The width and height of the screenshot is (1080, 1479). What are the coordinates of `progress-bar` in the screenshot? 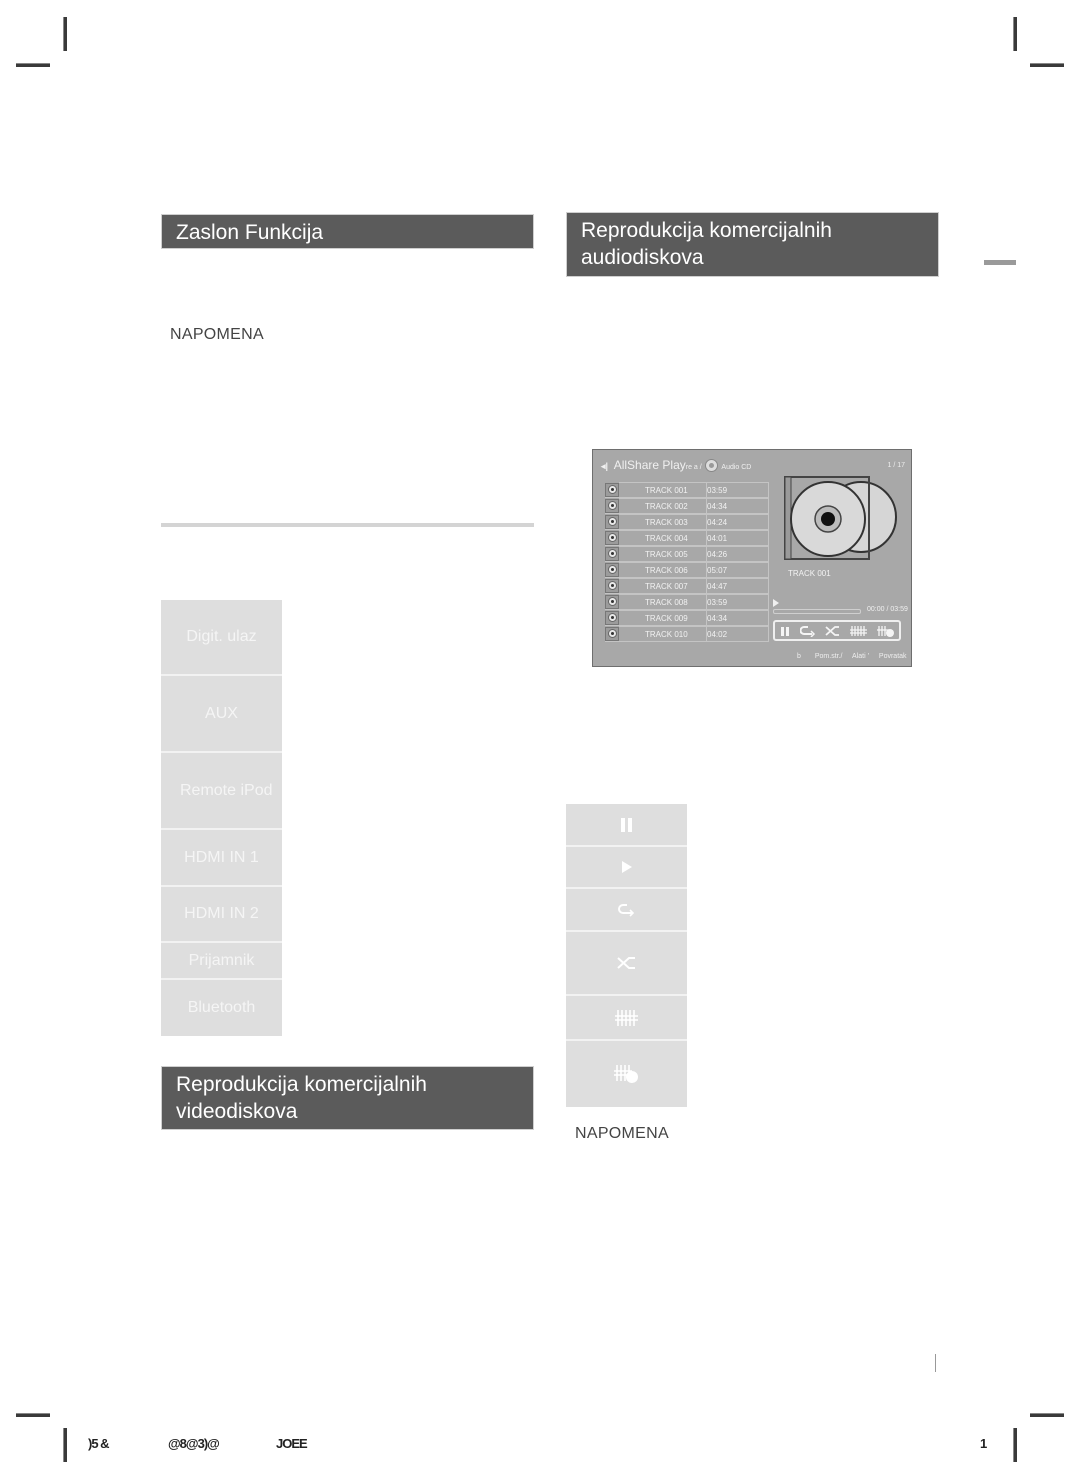 It's located at (817, 611).